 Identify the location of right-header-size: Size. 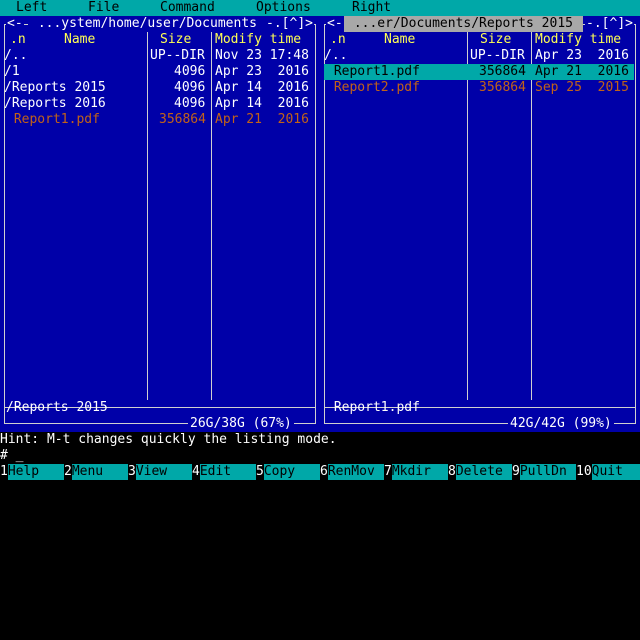
(495, 40).